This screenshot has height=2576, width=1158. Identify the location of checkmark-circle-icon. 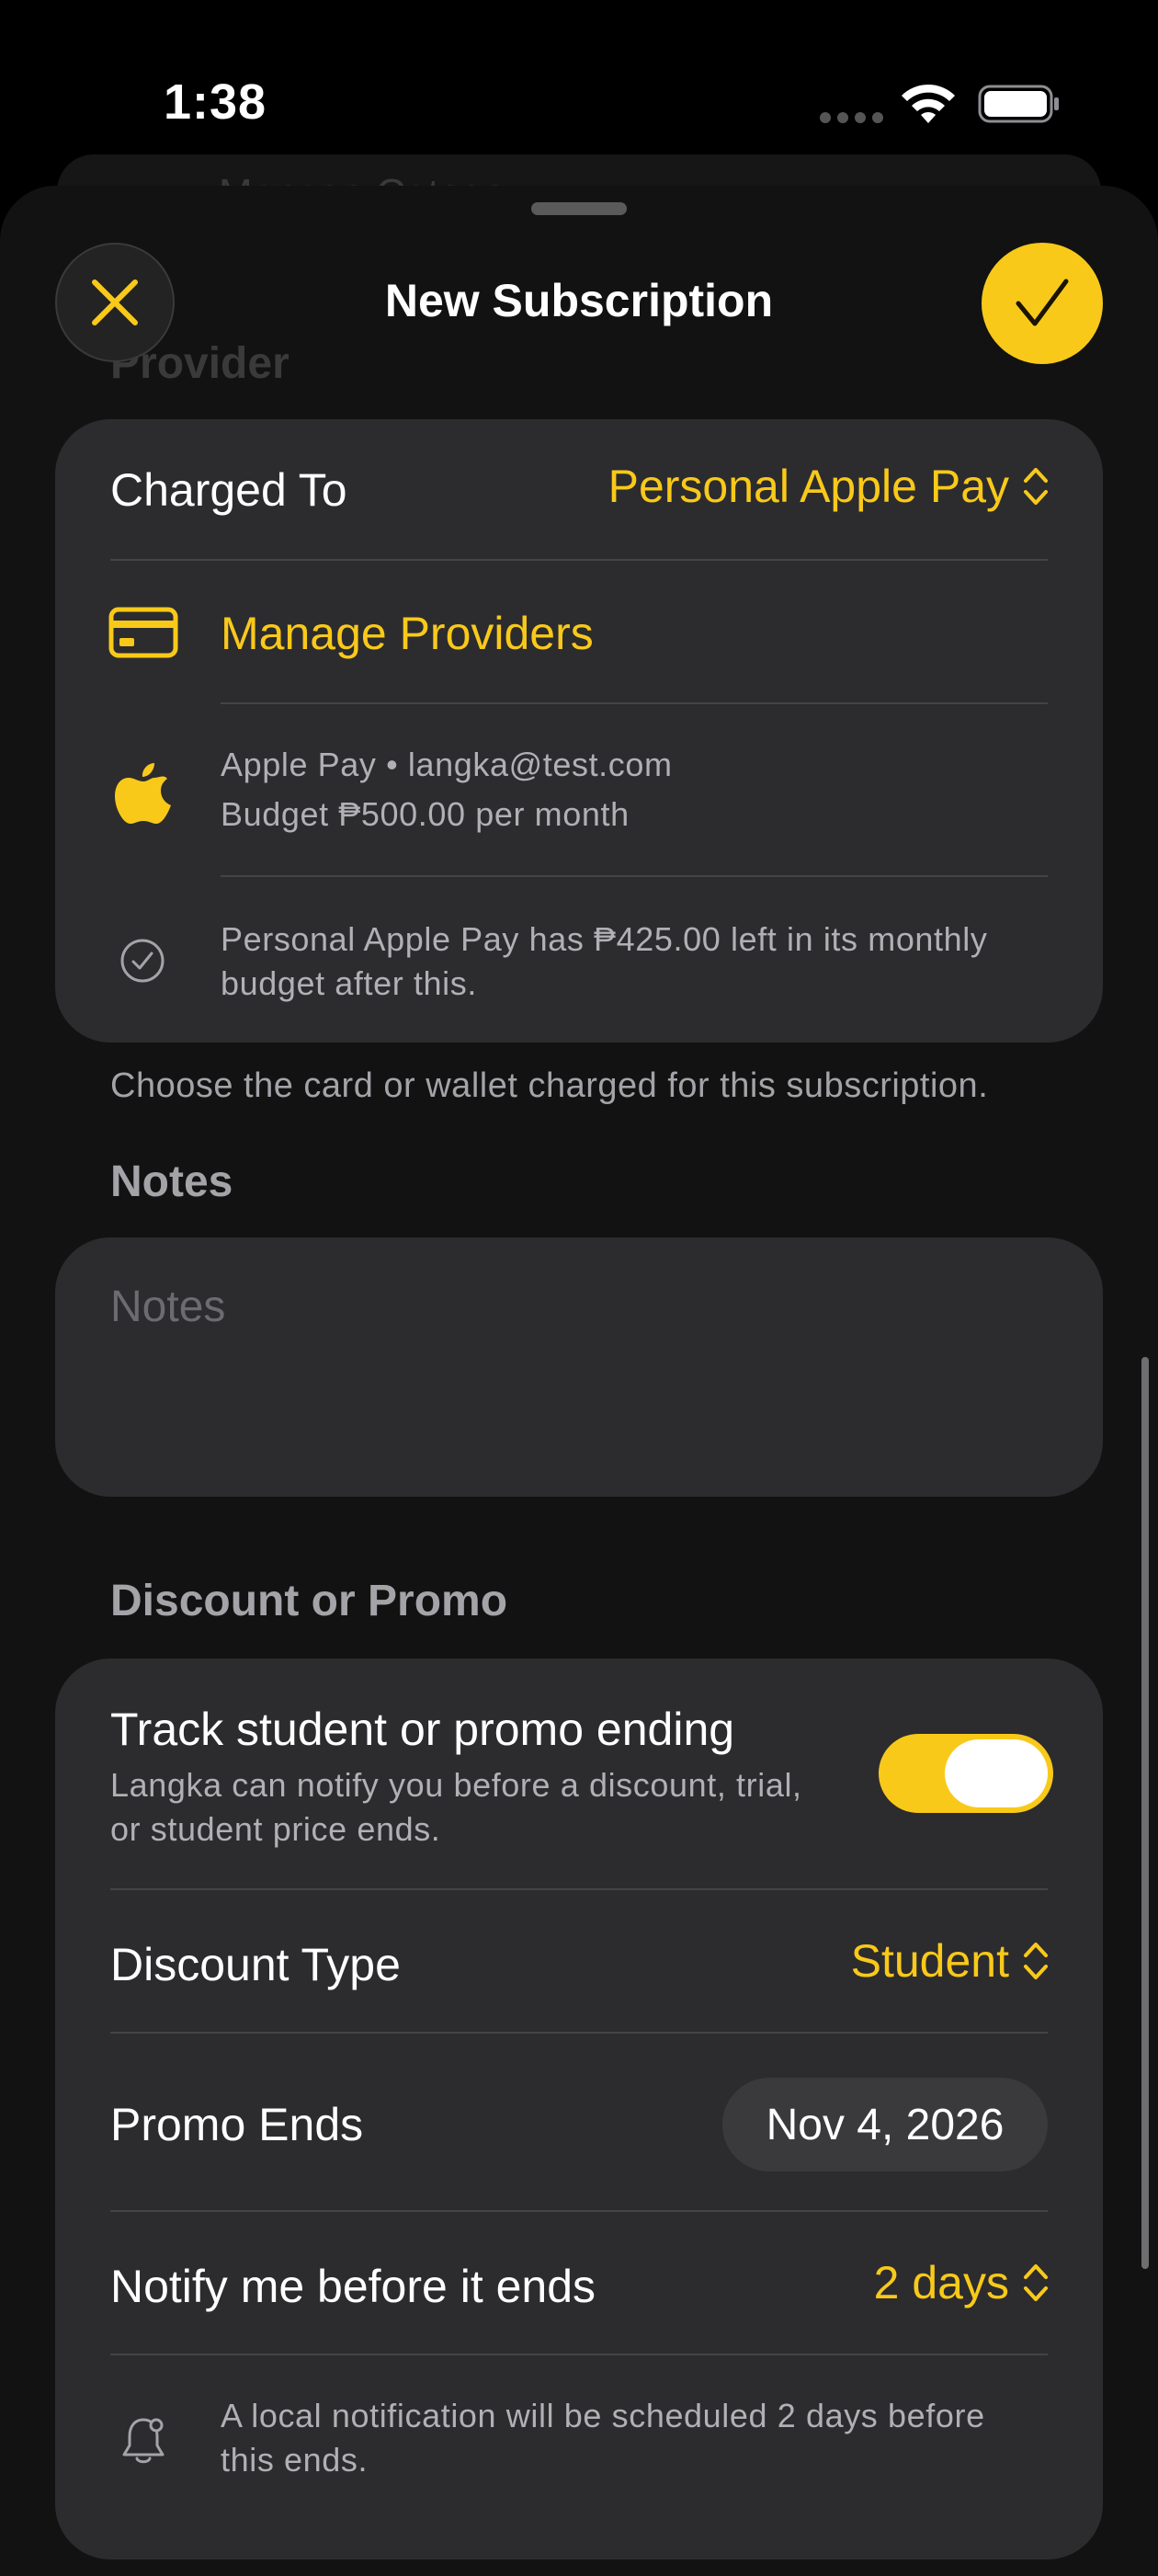
(142, 963).